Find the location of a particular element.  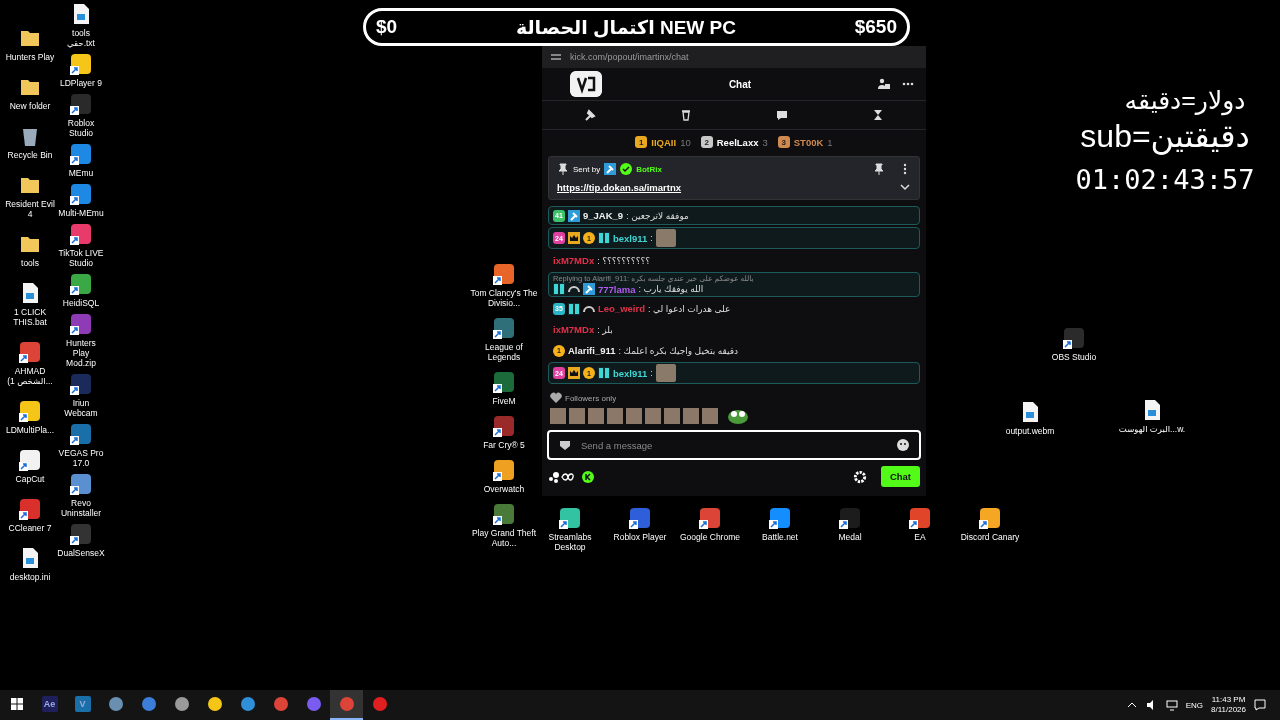

points-icon is located at coordinates (561, 476).